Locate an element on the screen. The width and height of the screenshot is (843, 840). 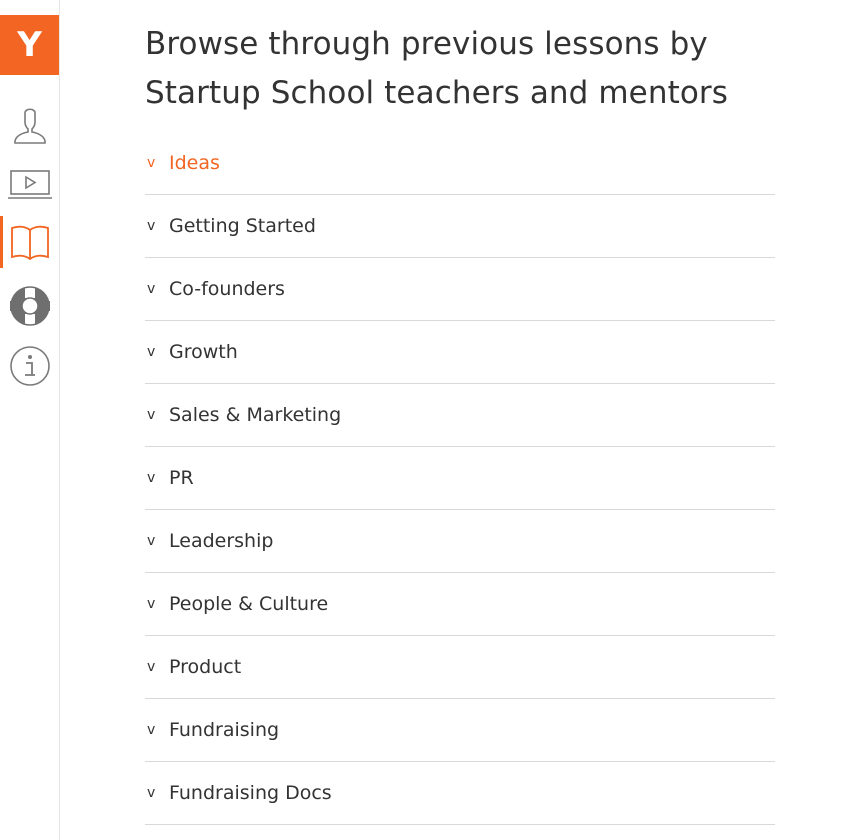
lesson-category-co-founders: v Co-founders is located at coordinates (460, 289).